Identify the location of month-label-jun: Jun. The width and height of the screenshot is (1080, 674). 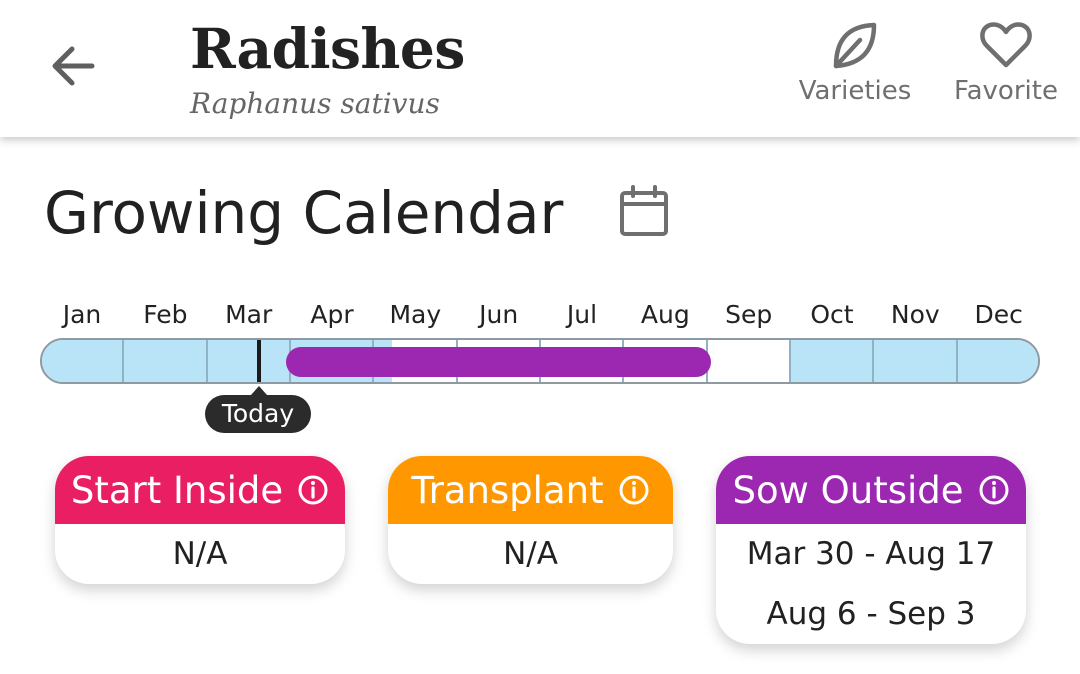
(499, 314).